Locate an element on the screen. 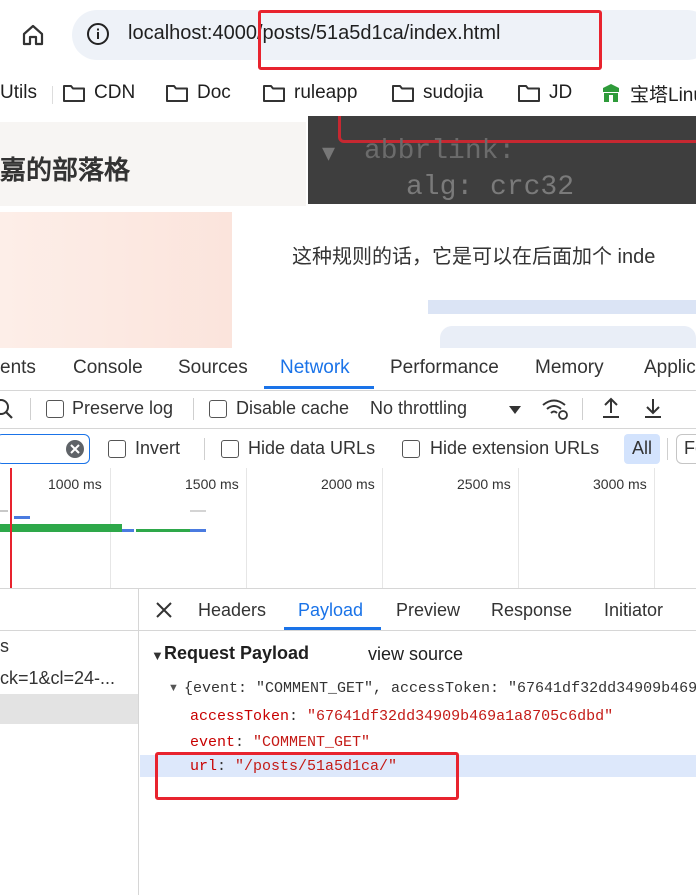 The width and height of the screenshot is (696, 895). close-icon is located at coordinates (164, 612).